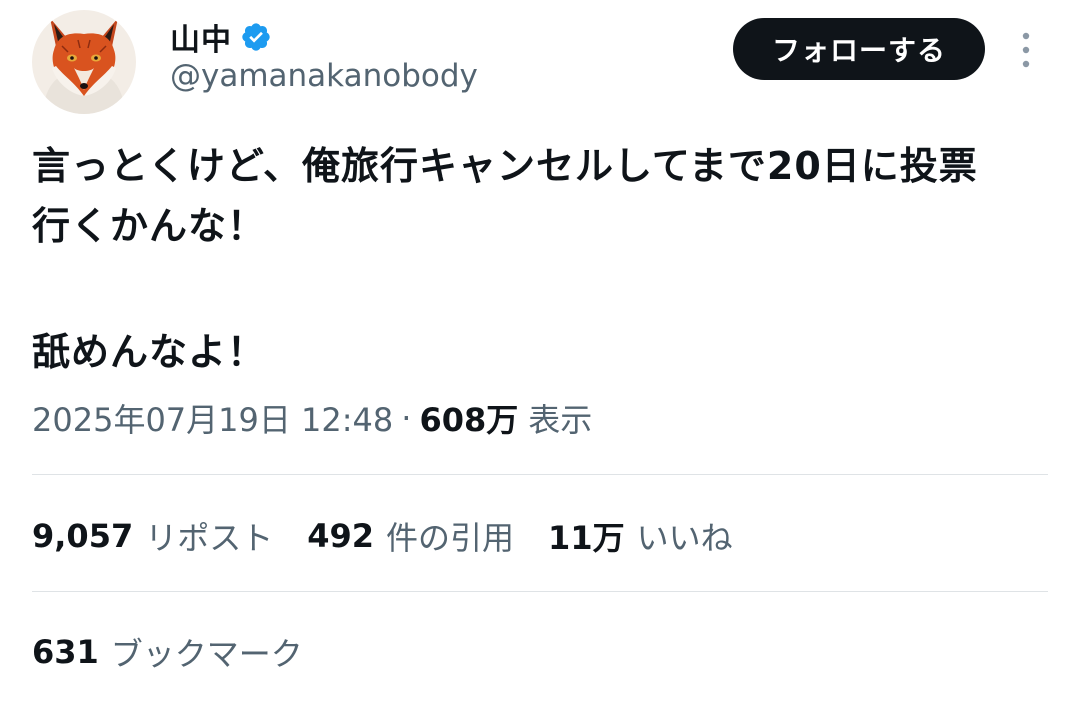 Image resolution: width=1080 pixels, height=702 pixels. Describe the element at coordinates (65, 652) in the screenshot. I see `bookmarks-count: 631` at that location.